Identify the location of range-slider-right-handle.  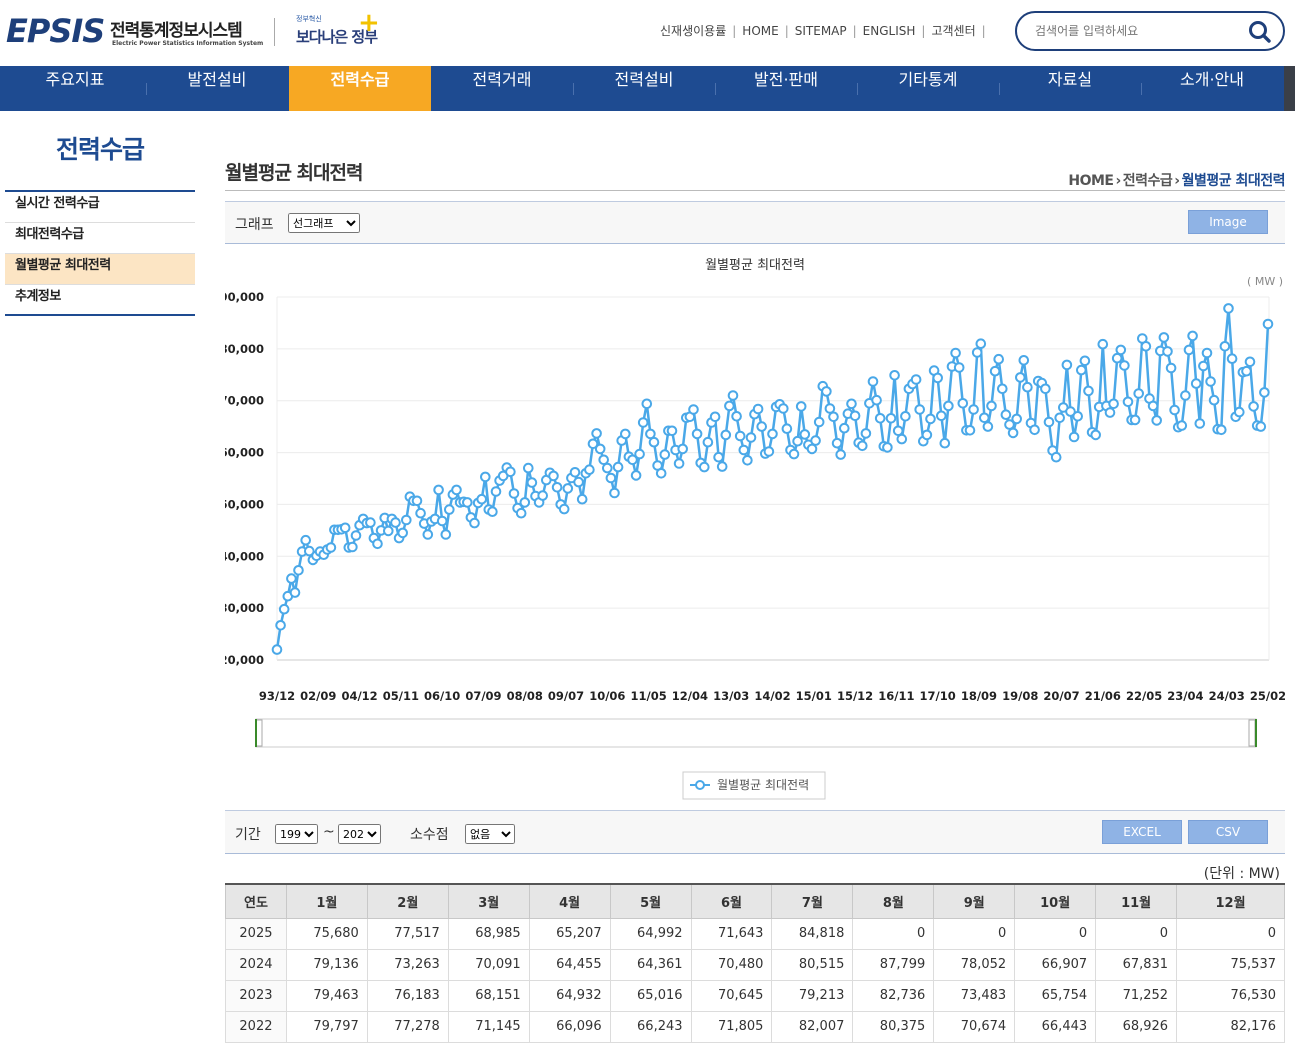
(1252, 733).